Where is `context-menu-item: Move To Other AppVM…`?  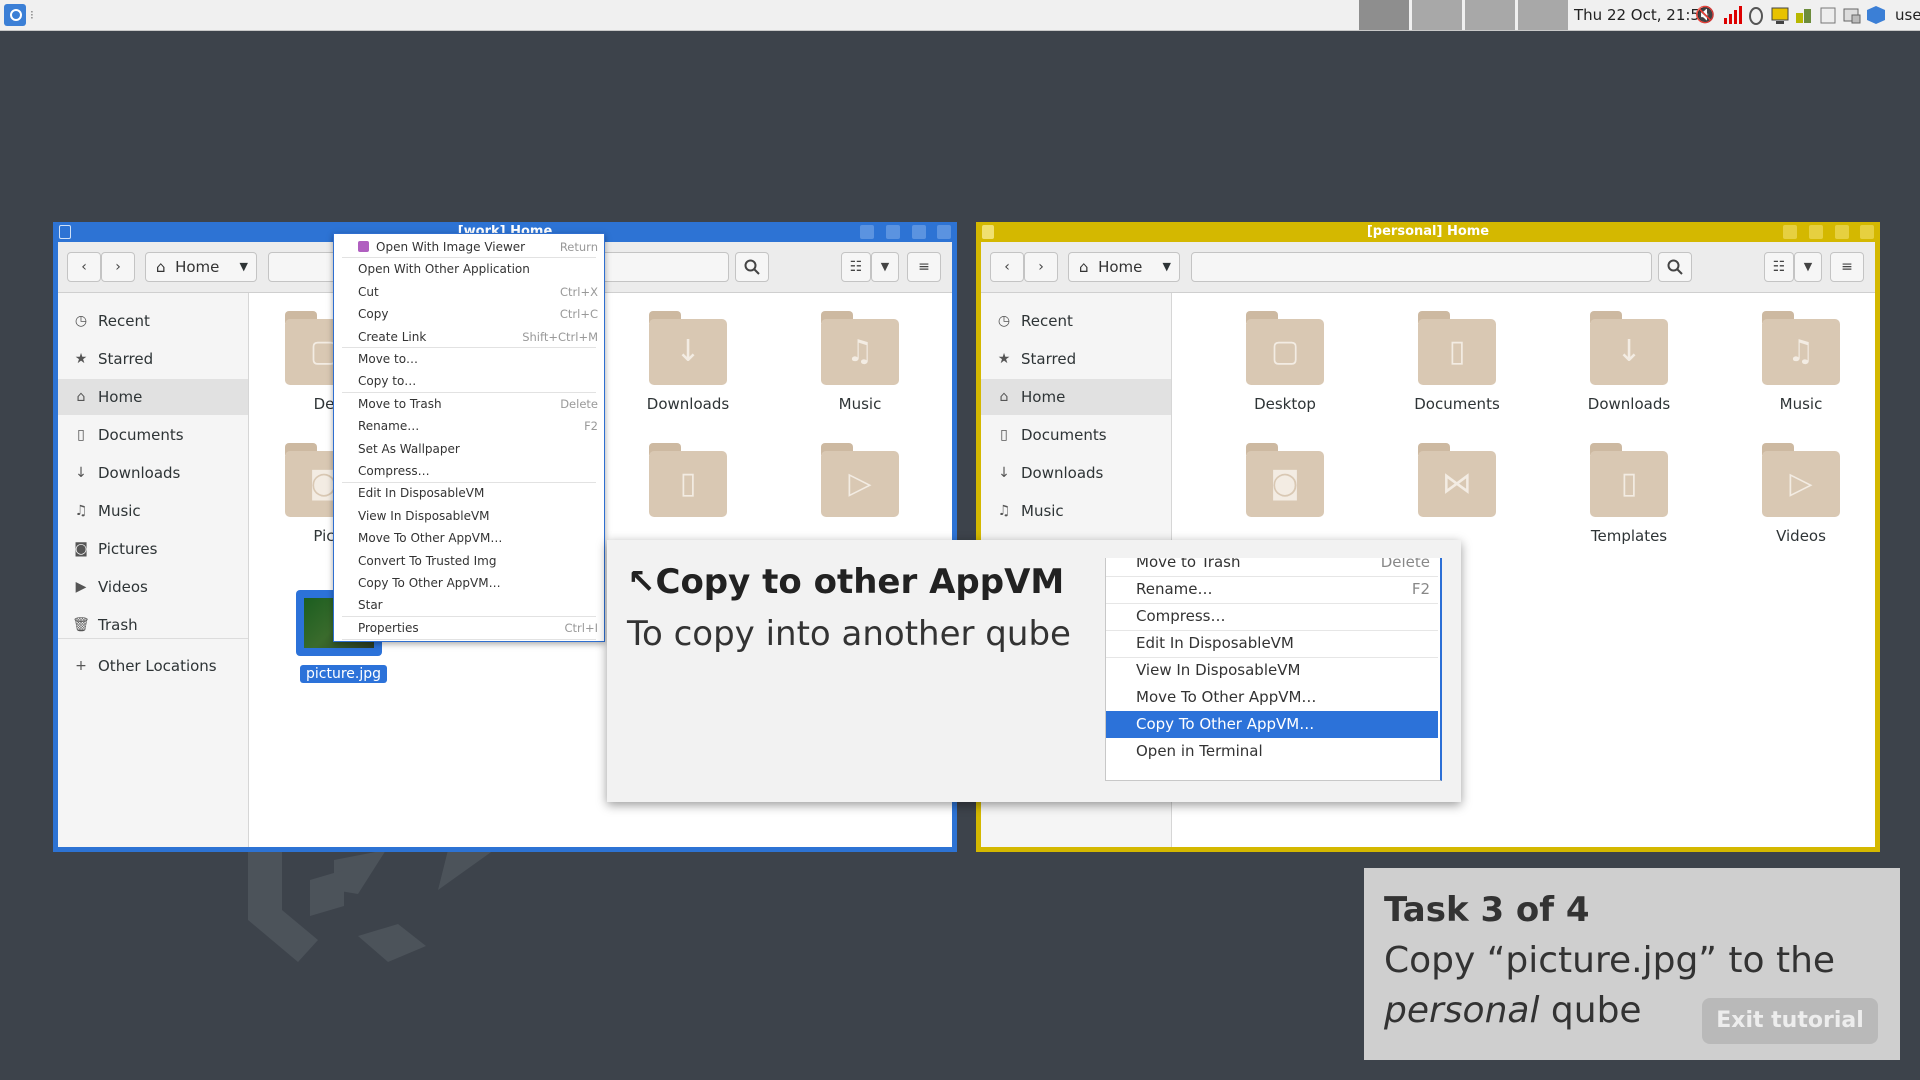 context-menu-item: Move To Other AppVM… is located at coordinates (469, 538).